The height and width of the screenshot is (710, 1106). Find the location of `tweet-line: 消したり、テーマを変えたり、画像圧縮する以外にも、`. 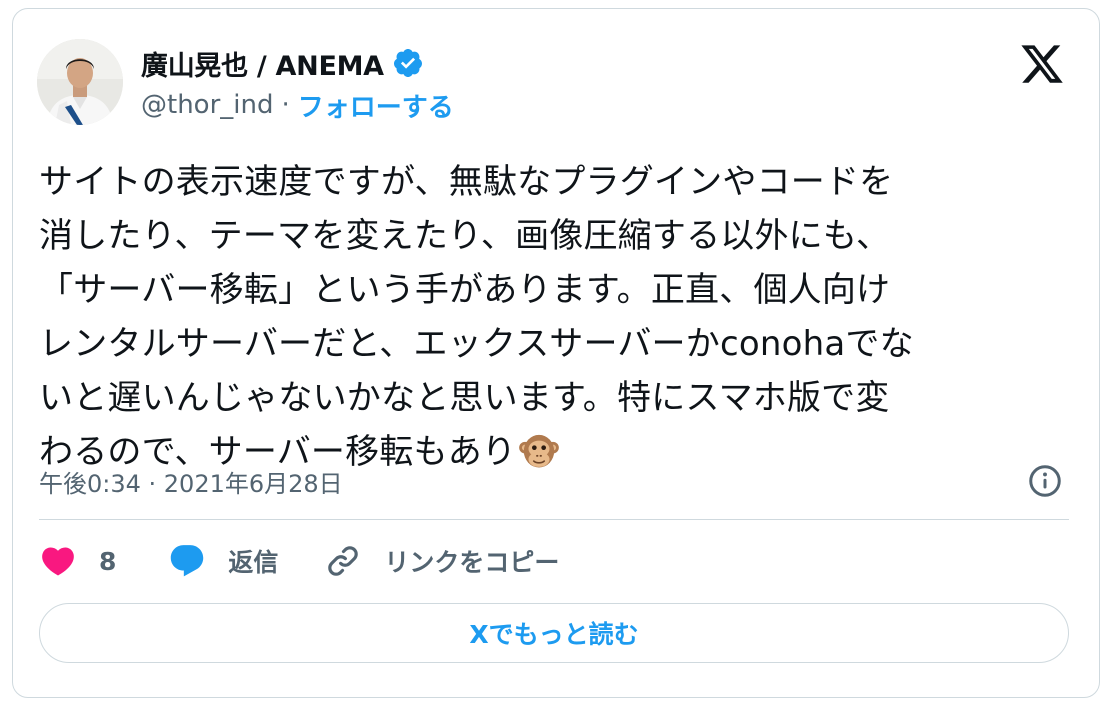

tweet-line: 消したり、テーマを変えたり、画像圧縮する以外にも、 is located at coordinates (465, 236).